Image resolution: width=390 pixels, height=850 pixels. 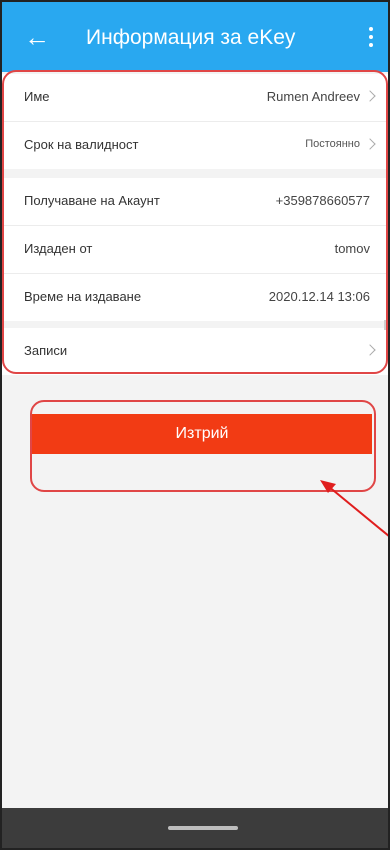 What do you see at coordinates (203, 828) in the screenshot?
I see `home-gesture-handle` at bounding box center [203, 828].